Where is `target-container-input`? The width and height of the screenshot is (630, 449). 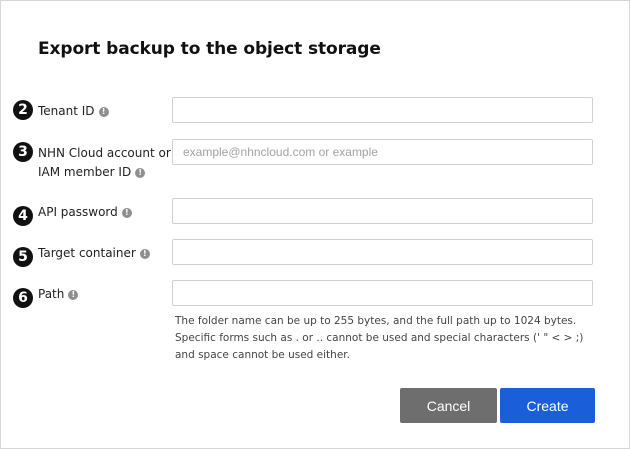 target-container-input is located at coordinates (382, 252).